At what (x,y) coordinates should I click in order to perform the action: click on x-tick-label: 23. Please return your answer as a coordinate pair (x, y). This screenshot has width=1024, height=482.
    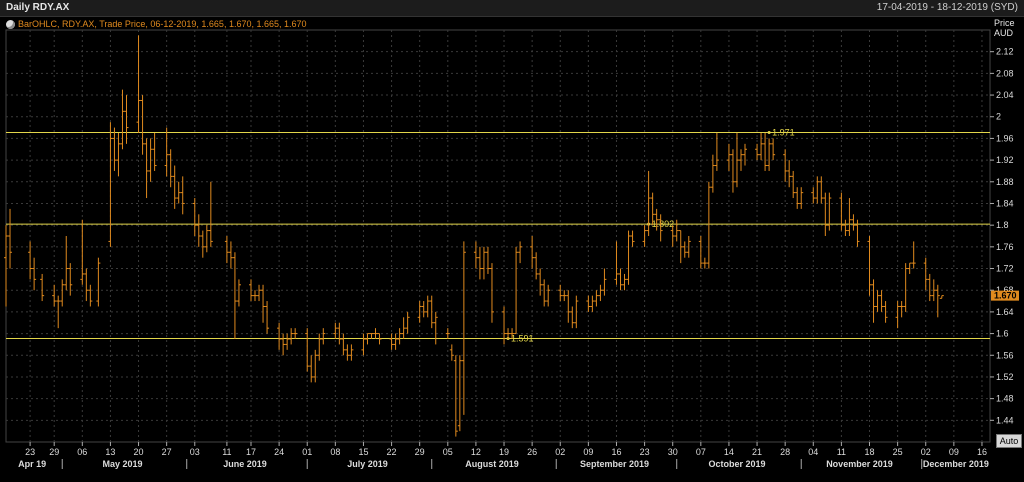
    Looking at the image, I should click on (645, 452).